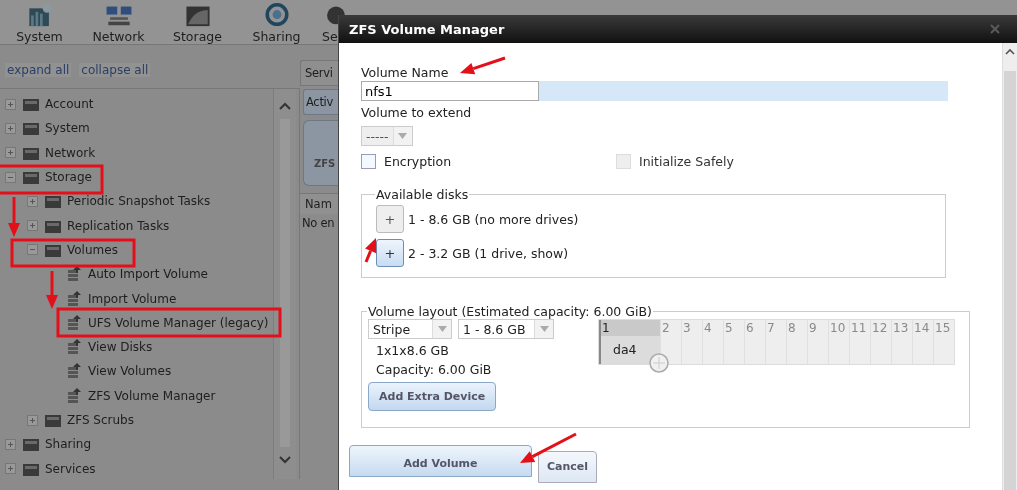  Describe the element at coordinates (506, 329) in the screenshot. I see `disk-dropdown: 1 - 8.6 GB` at that location.